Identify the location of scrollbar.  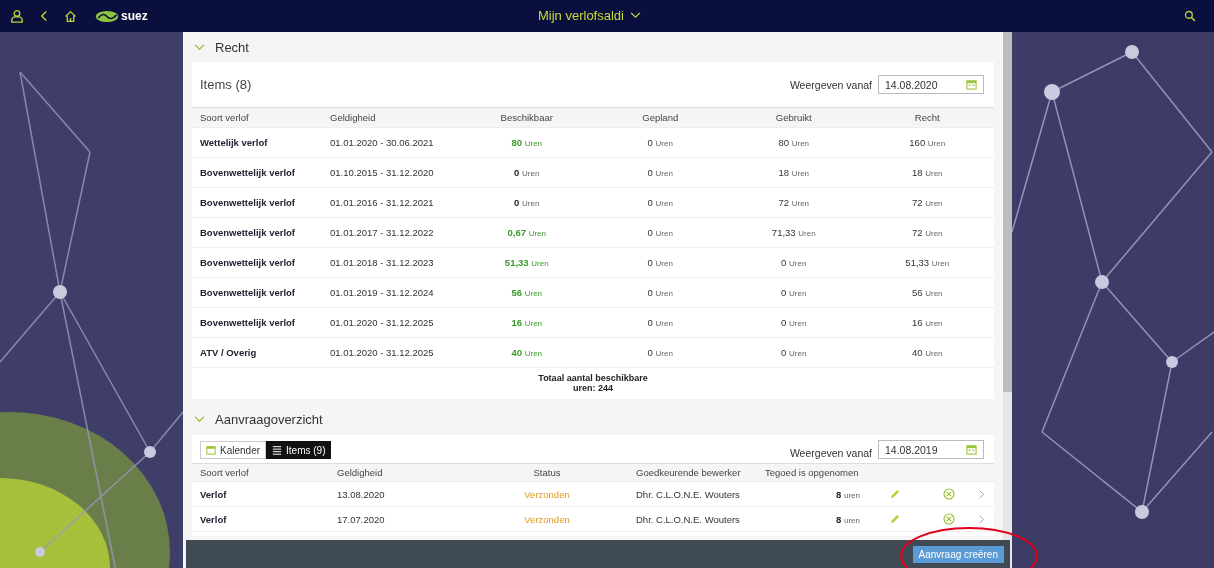
(1007, 300).